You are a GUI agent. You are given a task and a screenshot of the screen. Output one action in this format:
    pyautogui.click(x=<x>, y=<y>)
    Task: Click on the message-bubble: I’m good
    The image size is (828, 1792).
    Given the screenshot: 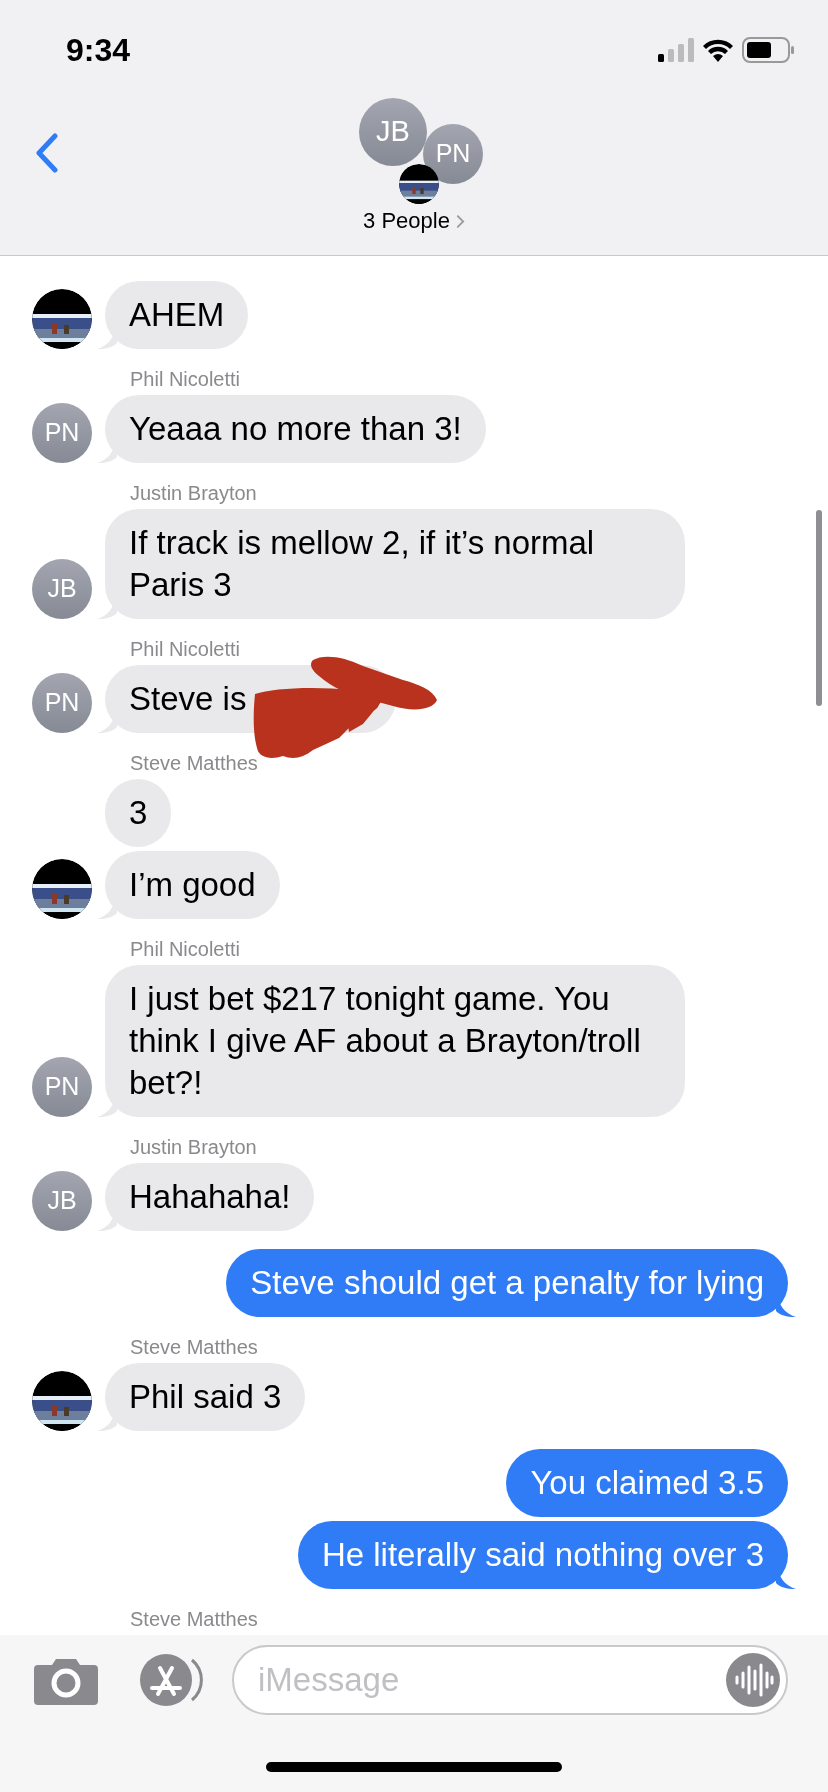 What is the action you would take?
    pyautogui.click(x=192, y=885)
    